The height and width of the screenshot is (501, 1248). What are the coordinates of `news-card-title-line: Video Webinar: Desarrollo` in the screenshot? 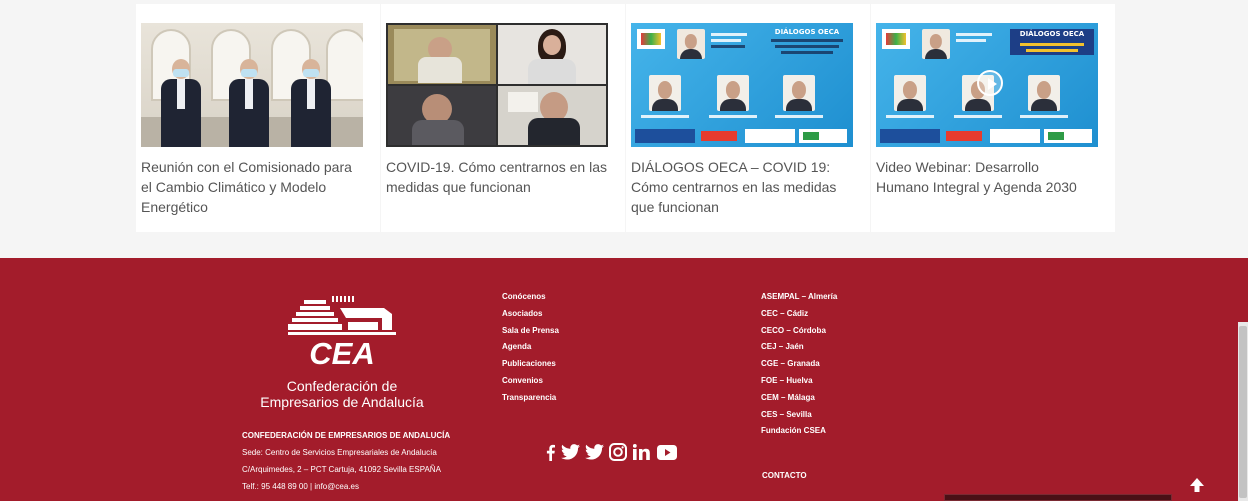 It's located at (990, 167).